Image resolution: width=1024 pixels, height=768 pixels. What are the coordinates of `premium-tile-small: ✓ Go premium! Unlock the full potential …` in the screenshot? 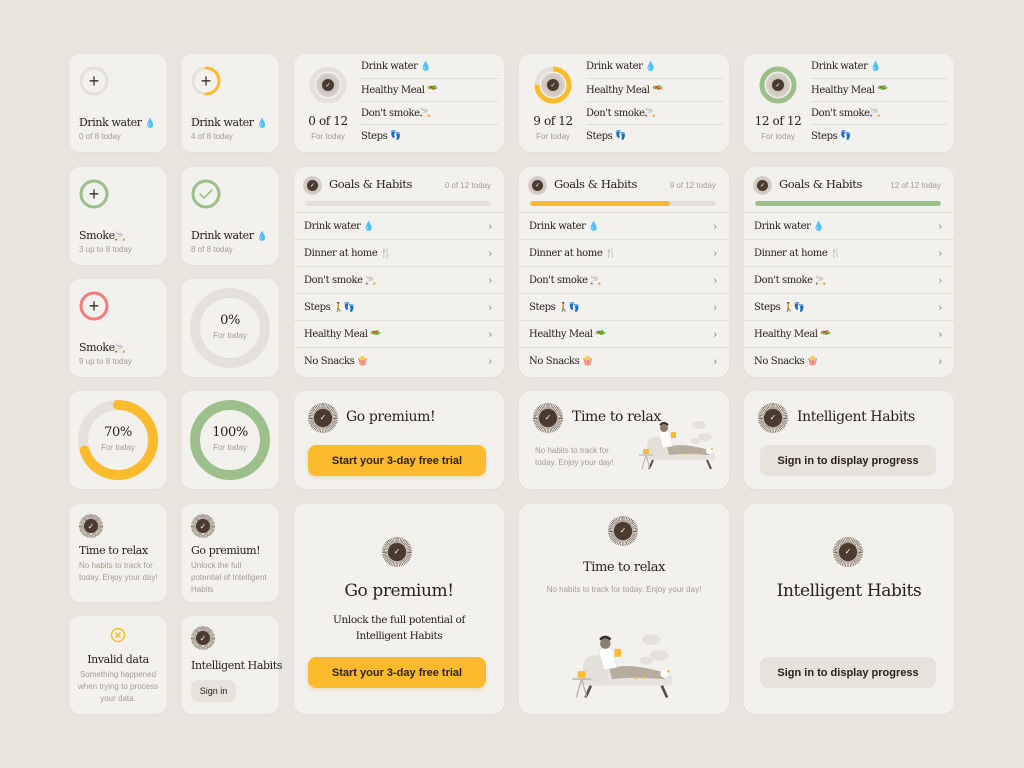 It's located at (230, 553).